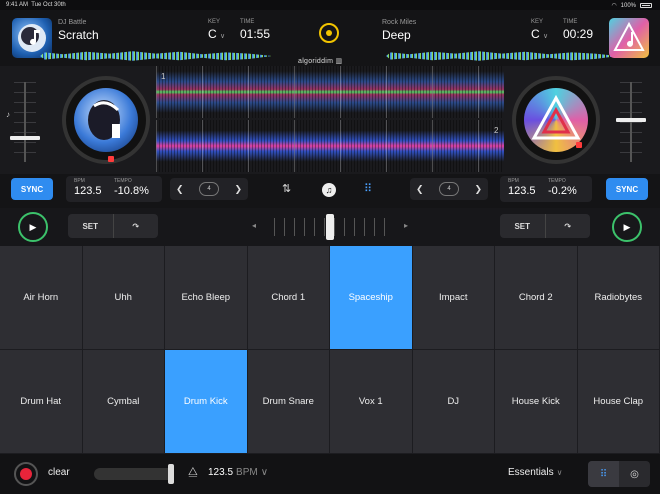 The image size is (660, 494). I want to click on deck-right-cue-group: SET ↷, so click(545, 226).